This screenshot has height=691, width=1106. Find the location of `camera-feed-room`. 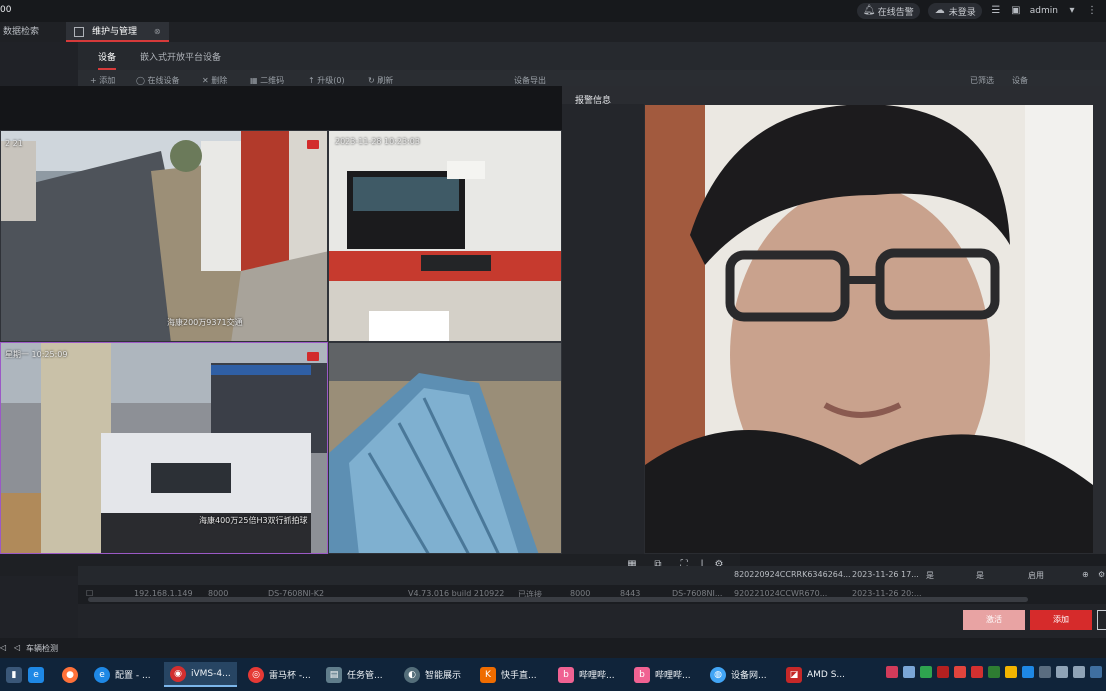

camera-feed-room is located at coordinates (445, 236).